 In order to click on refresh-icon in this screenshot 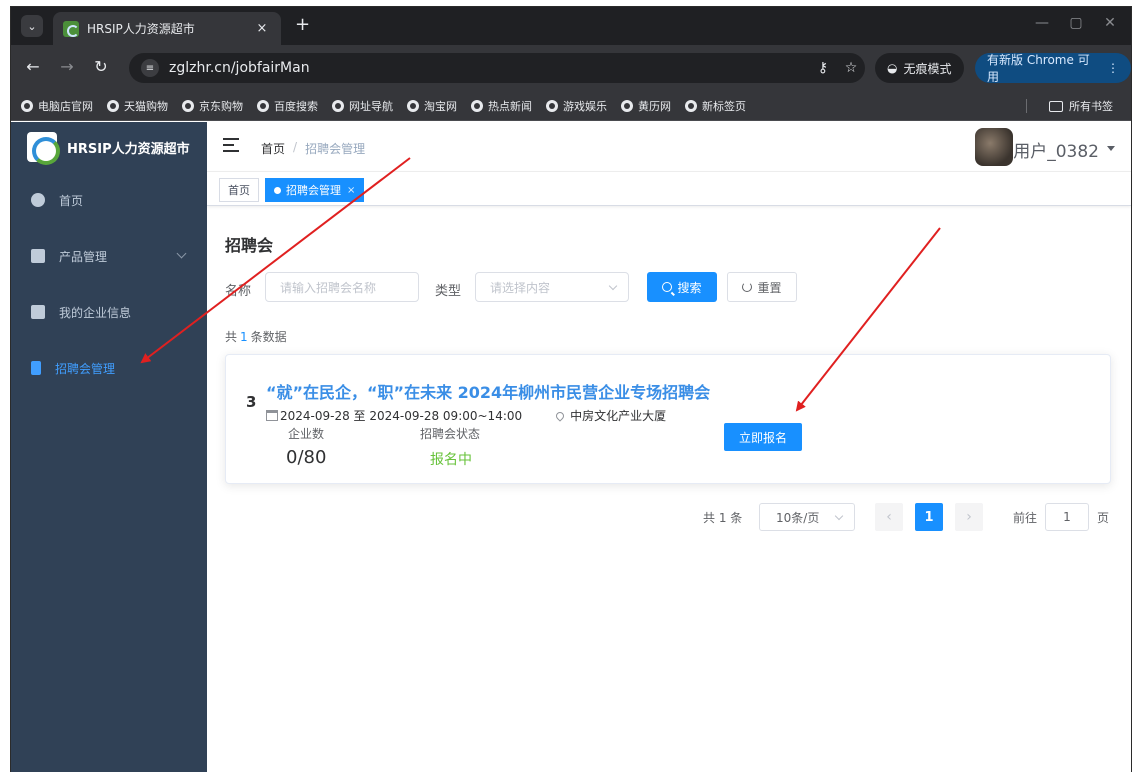, I will do `click(747, 287)`.